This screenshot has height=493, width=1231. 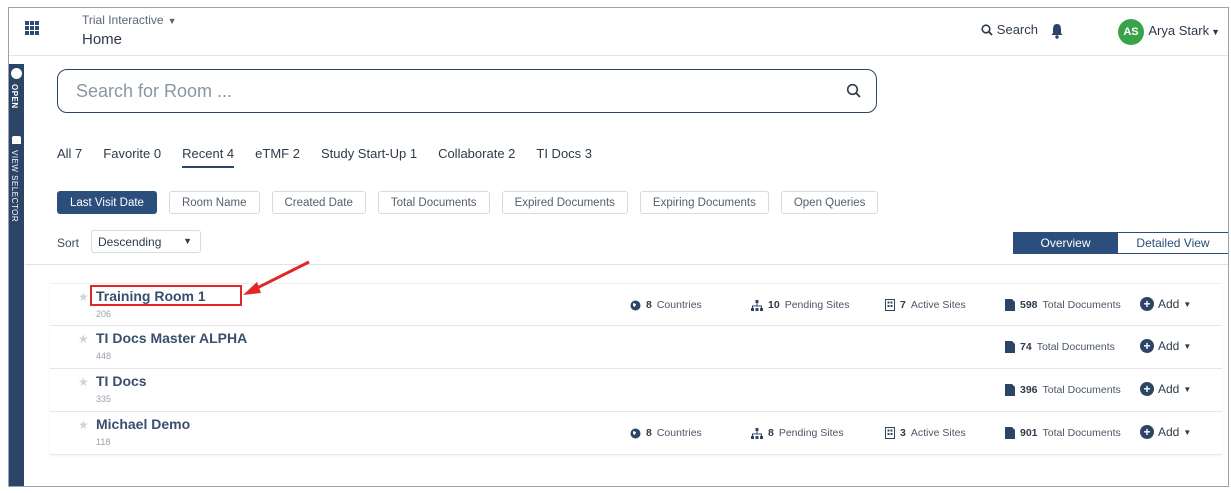 What do you see at coordinates (1017, 29) in the screenshot?
I see `global-search-label: Search` at bounding box center [1017, 29].